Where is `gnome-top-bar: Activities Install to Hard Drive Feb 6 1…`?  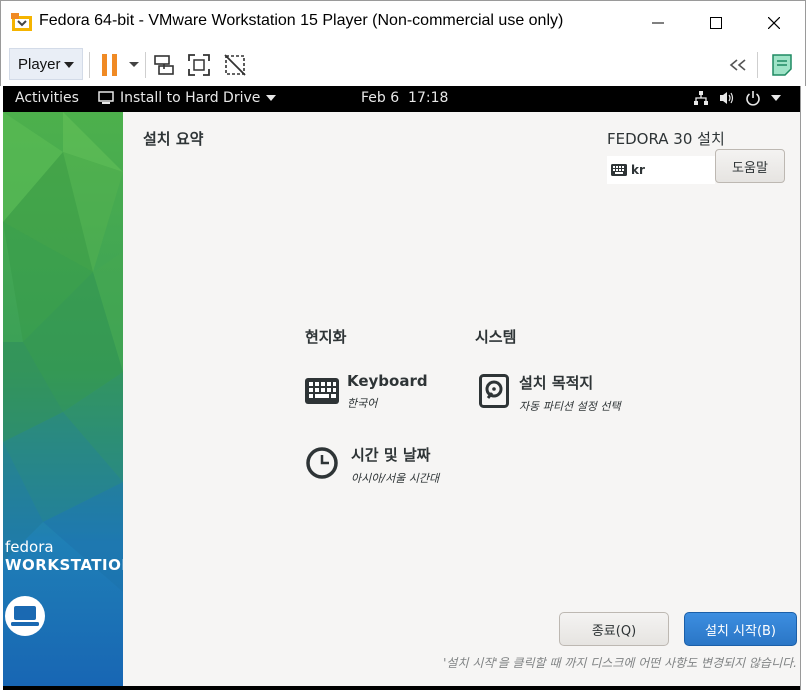 gnome-top-bar: Activities Install to Hard Drive Feb 6 1… is located at coordinates (401, 99).